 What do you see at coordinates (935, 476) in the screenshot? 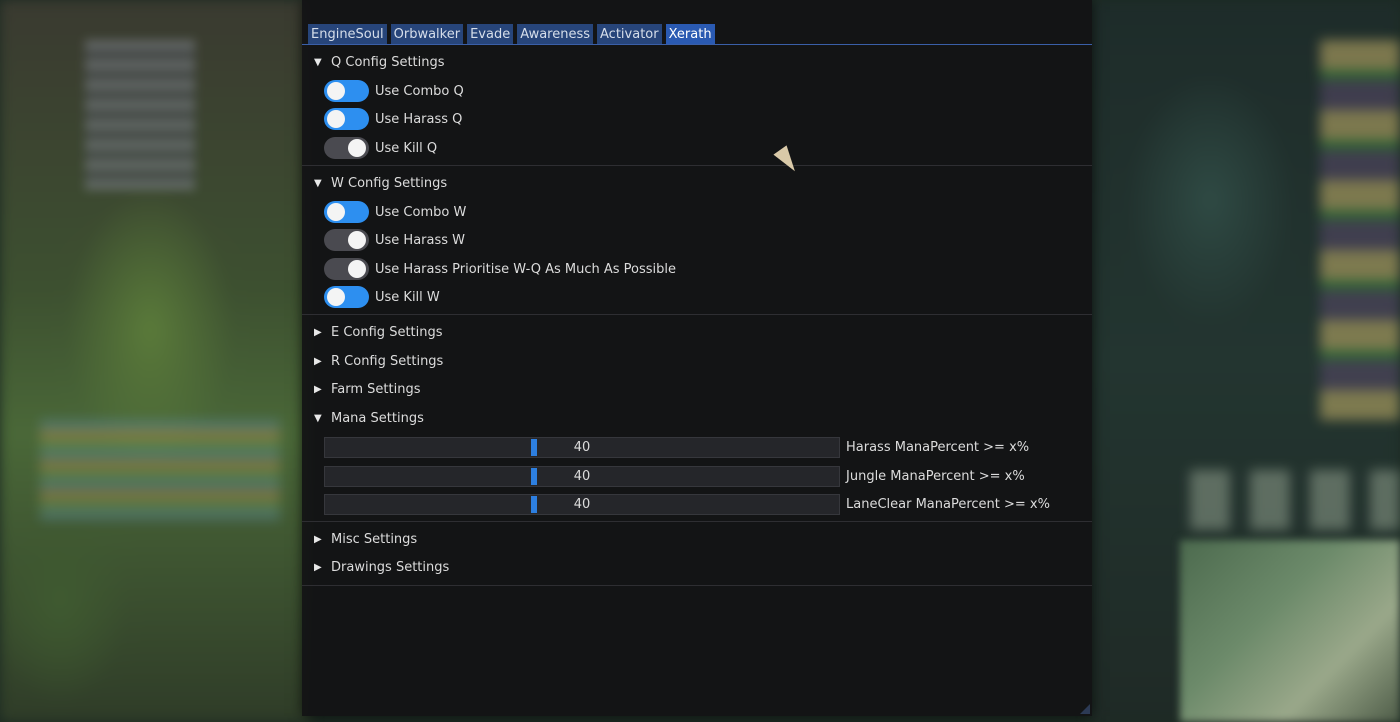
I see `option-label: Jungle ManaPercent >= x%` at bounding box center [935, 476].